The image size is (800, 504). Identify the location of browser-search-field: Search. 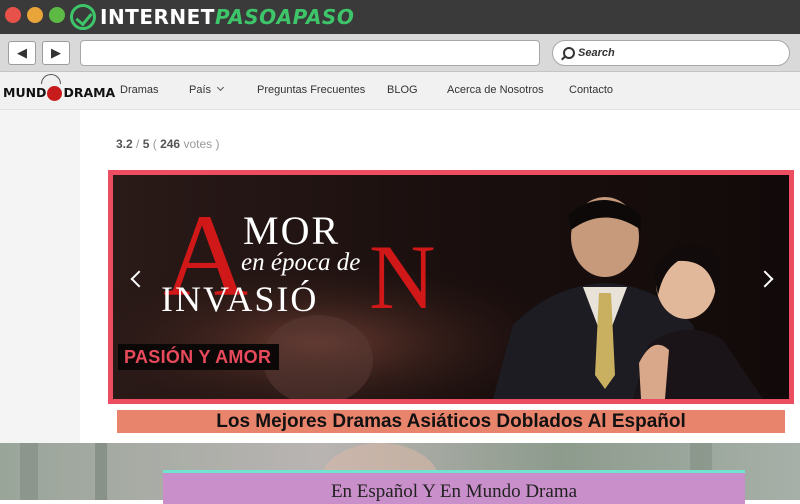
(671, 53).